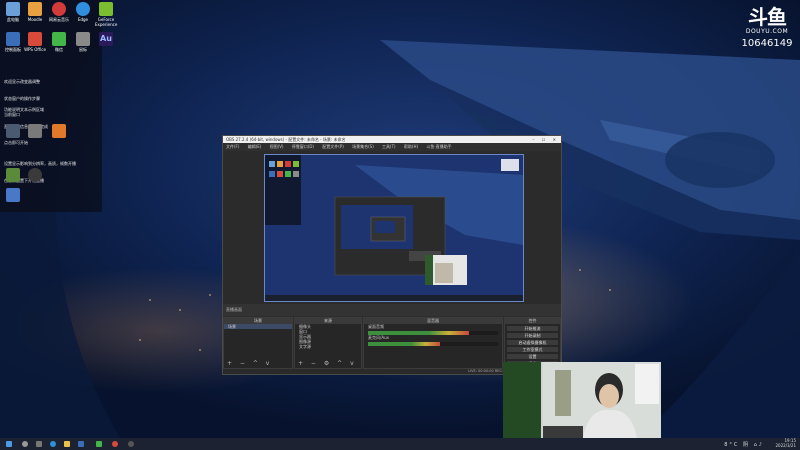 The width and height of the screenshot is (800, 450). I want to click on desktop-icon-moodle: Moodle, so click(35, 12).